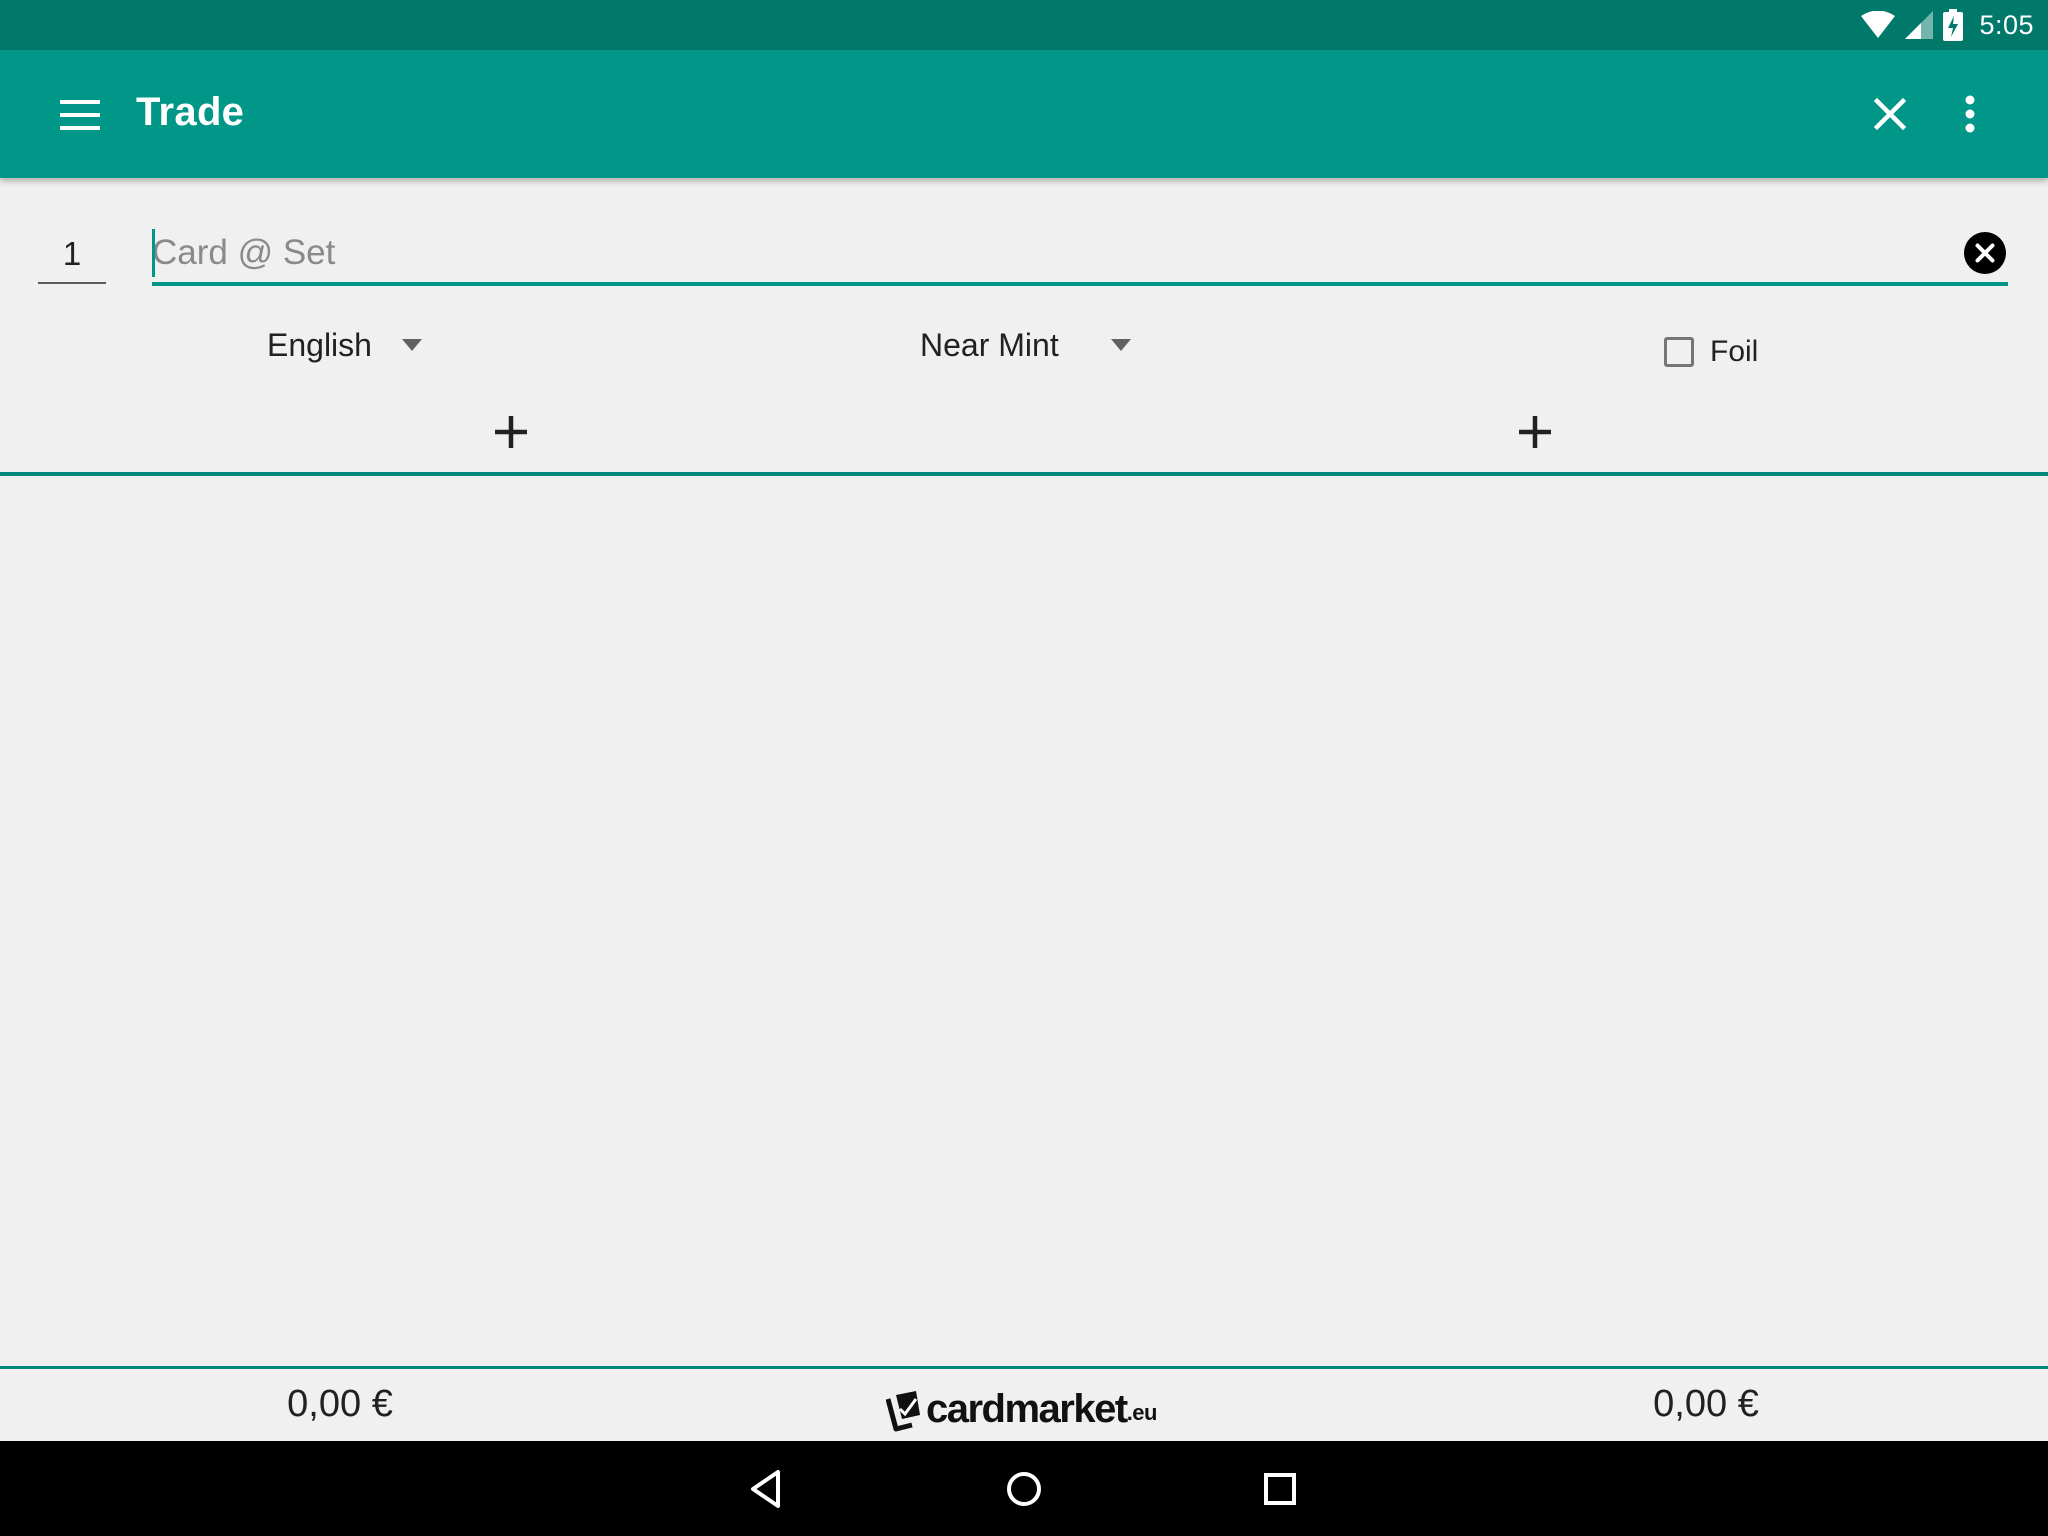 The width and height of the screenshot is (2048, 1536). I want to click on cardmarket-logo-mark-icon, so click(903, 1411).